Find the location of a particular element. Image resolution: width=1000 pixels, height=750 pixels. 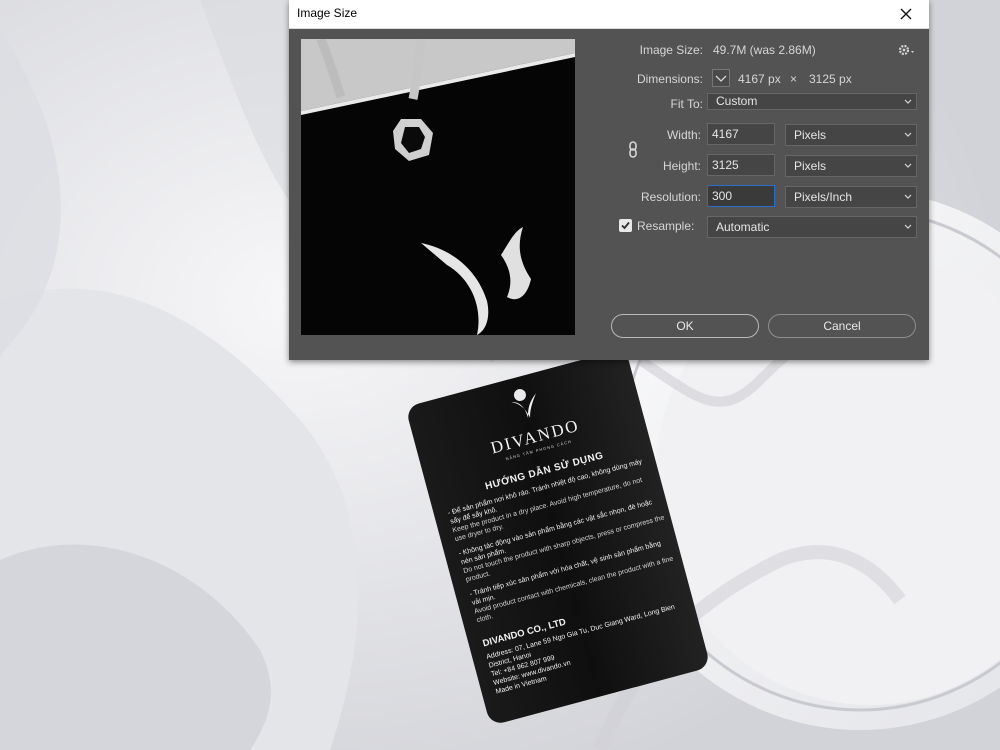

dimensions-label: Dimensions: is located at coordinates (669, 79).